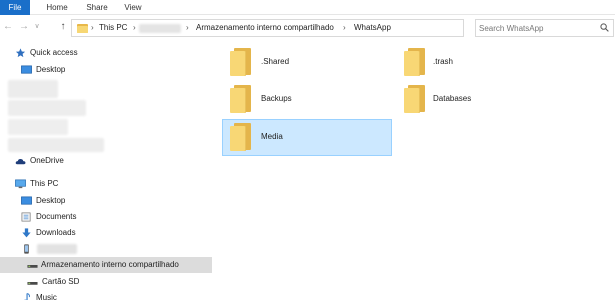  I want to click on folder-item-media: Media, so click(307, 137).